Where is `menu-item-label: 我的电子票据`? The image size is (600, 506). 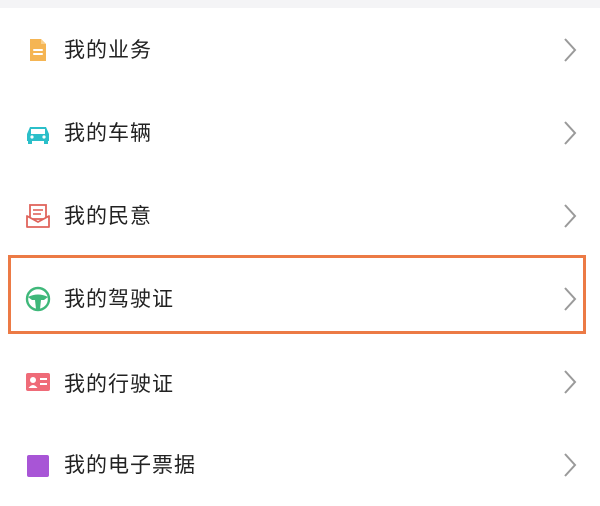
menu-item-label: 我的电子票据 is located at coordinates (130, 465).